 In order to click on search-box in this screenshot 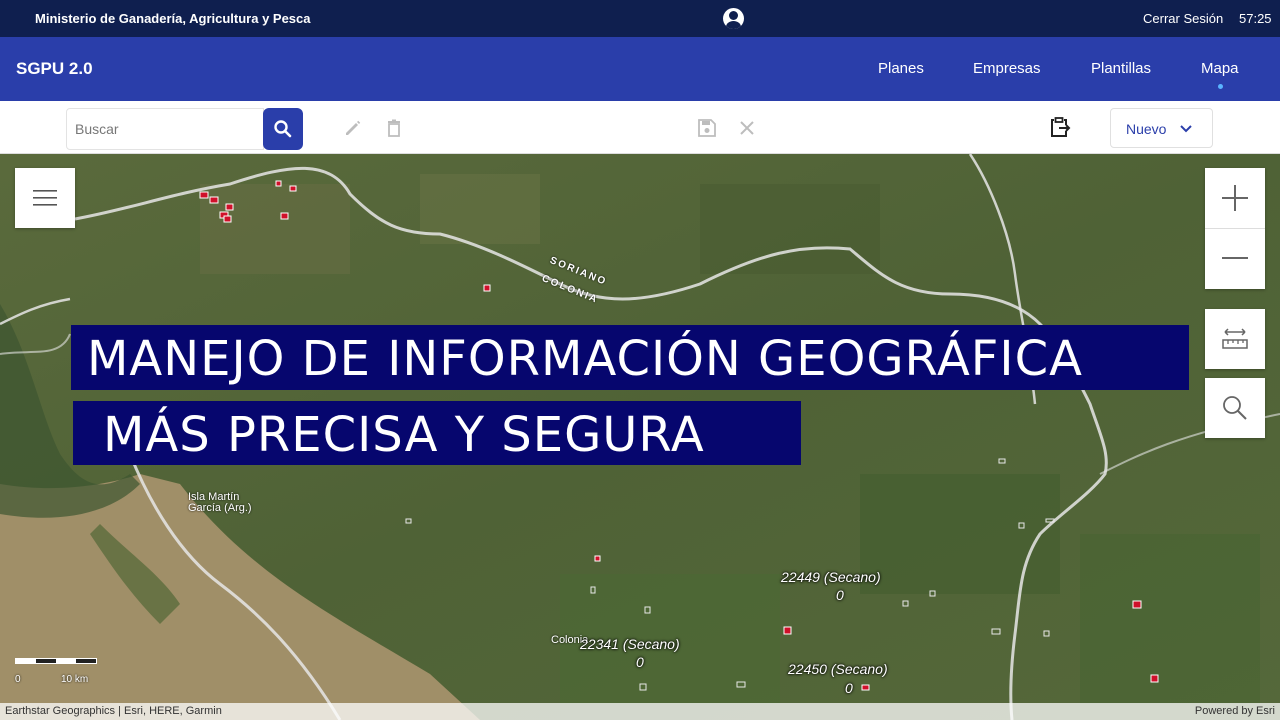, I will do `click(165, 129)`.